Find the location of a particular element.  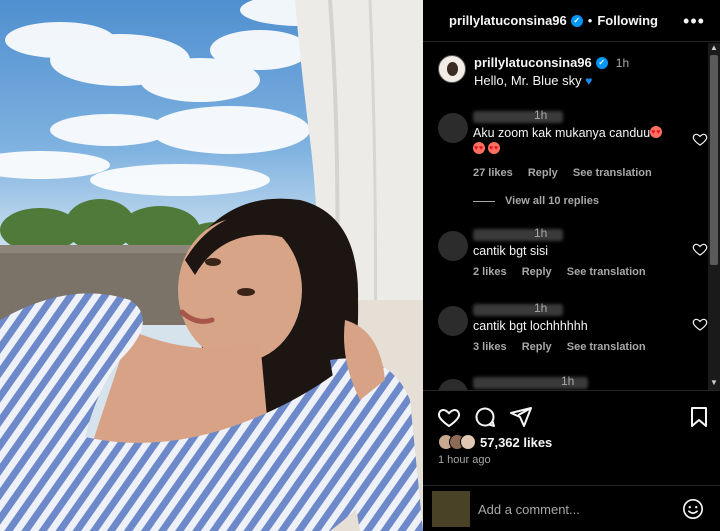

likes-row: 57,362 likes is located at coordinates (495, 442).